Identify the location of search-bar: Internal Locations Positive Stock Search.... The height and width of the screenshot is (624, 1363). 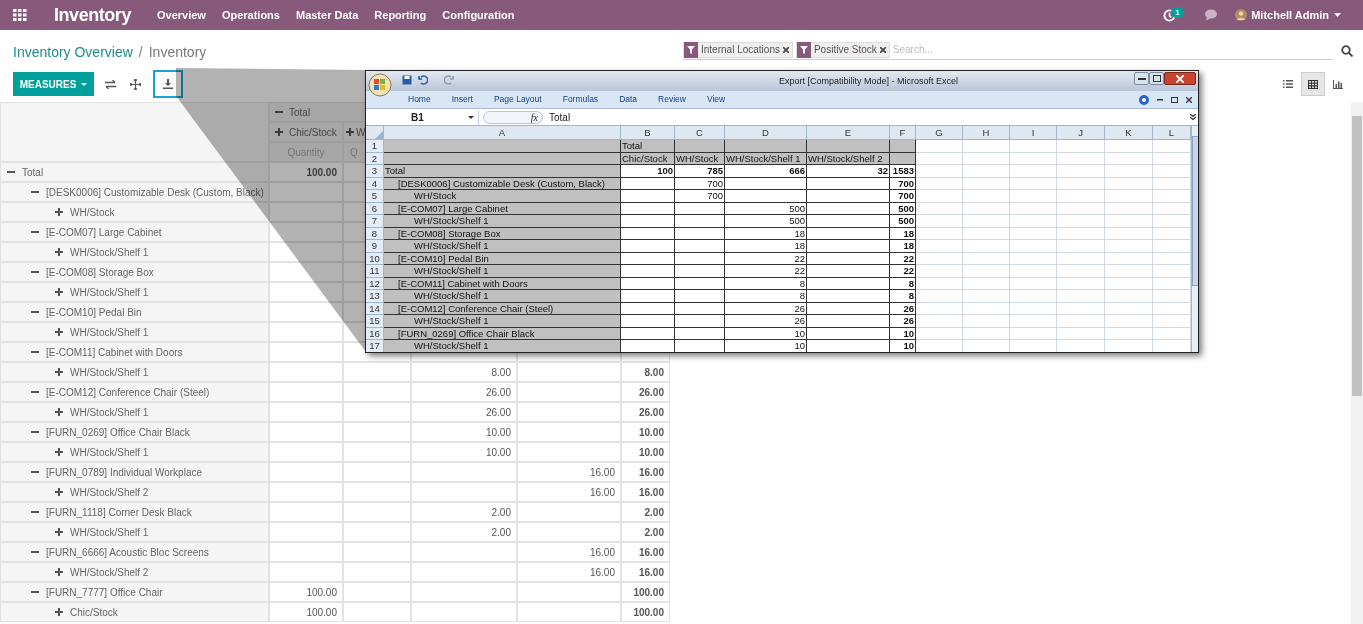
(1008, 50).